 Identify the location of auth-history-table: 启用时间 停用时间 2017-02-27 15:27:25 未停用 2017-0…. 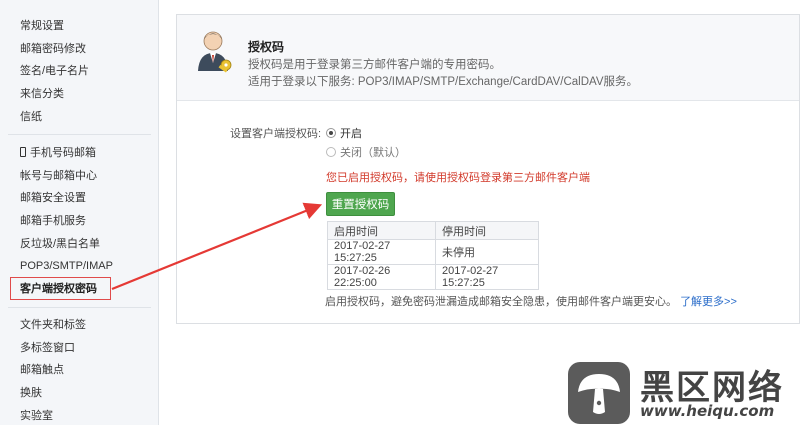
(433, 255).